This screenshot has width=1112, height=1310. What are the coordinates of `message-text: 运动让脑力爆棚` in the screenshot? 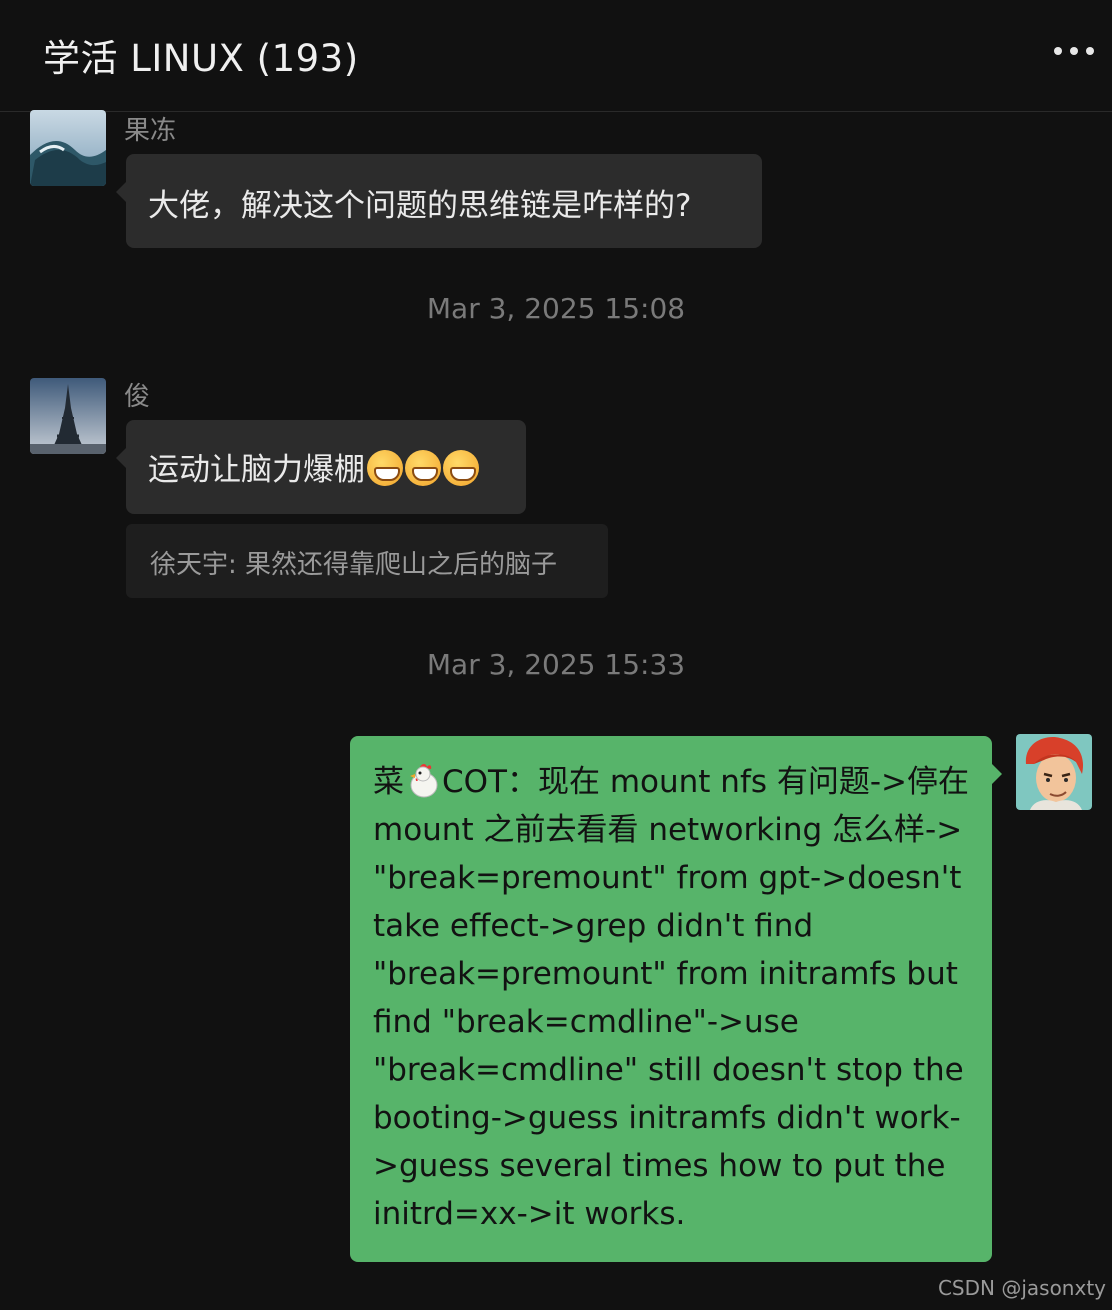 It's located at (256, 470).